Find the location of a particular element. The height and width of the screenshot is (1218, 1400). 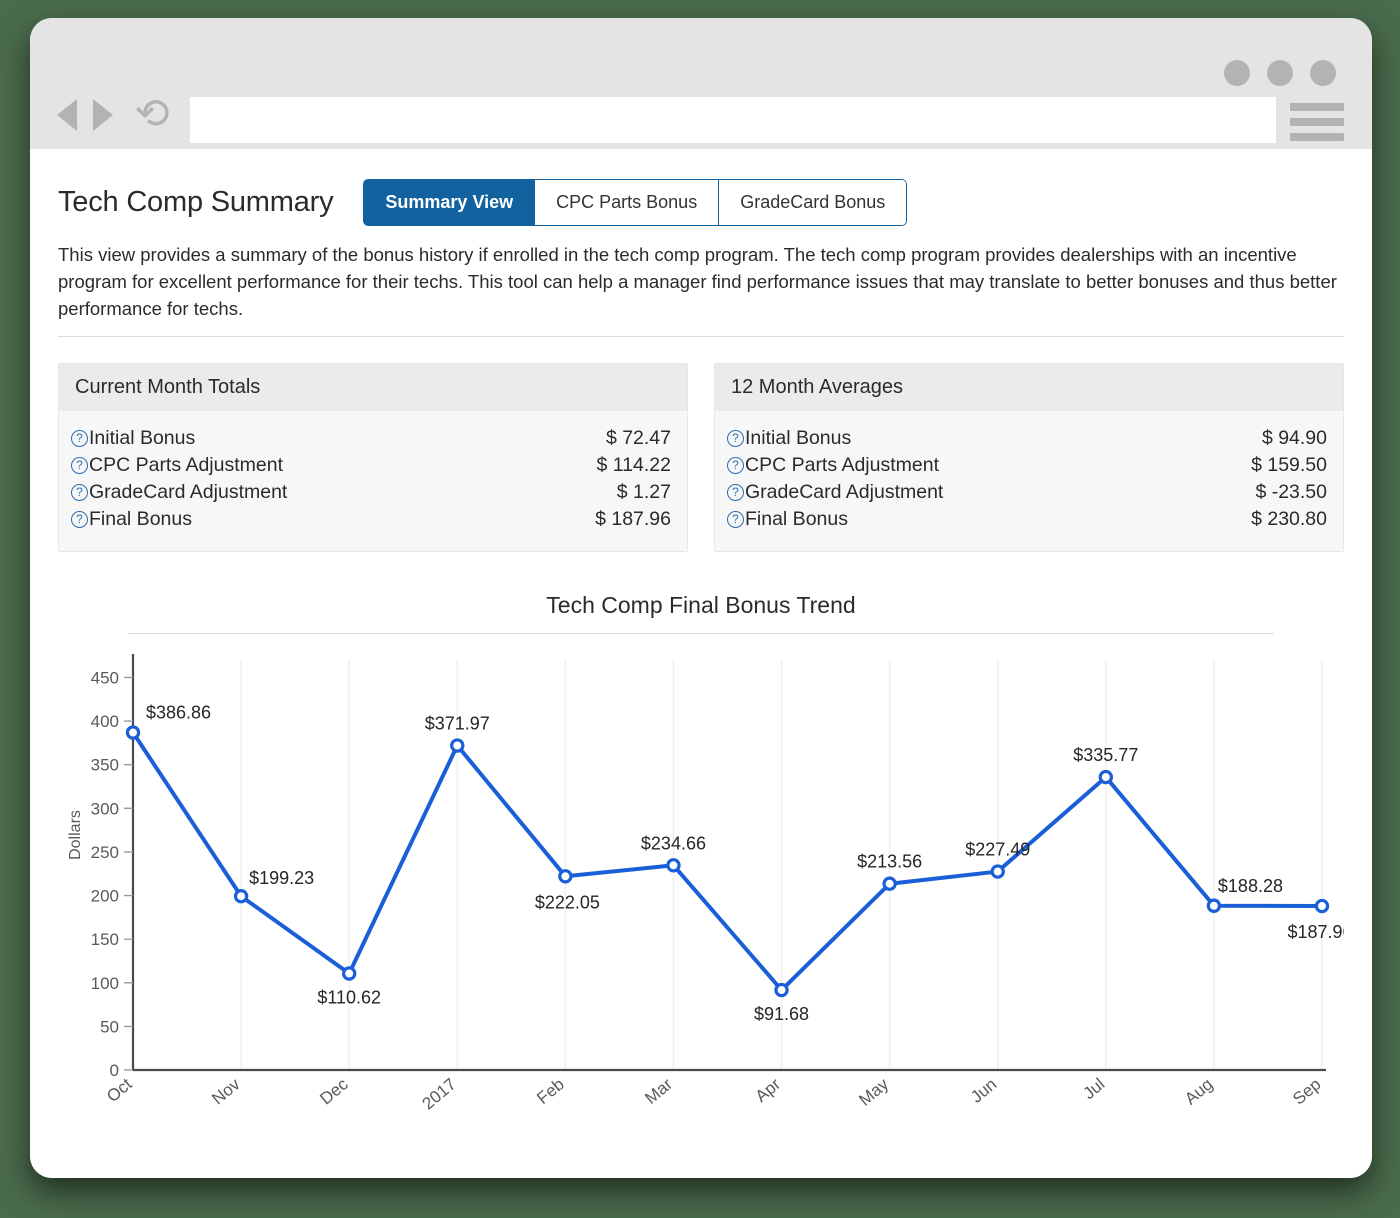

x-axis-tick-label: Aug is located at coordinates (1198, 1092).